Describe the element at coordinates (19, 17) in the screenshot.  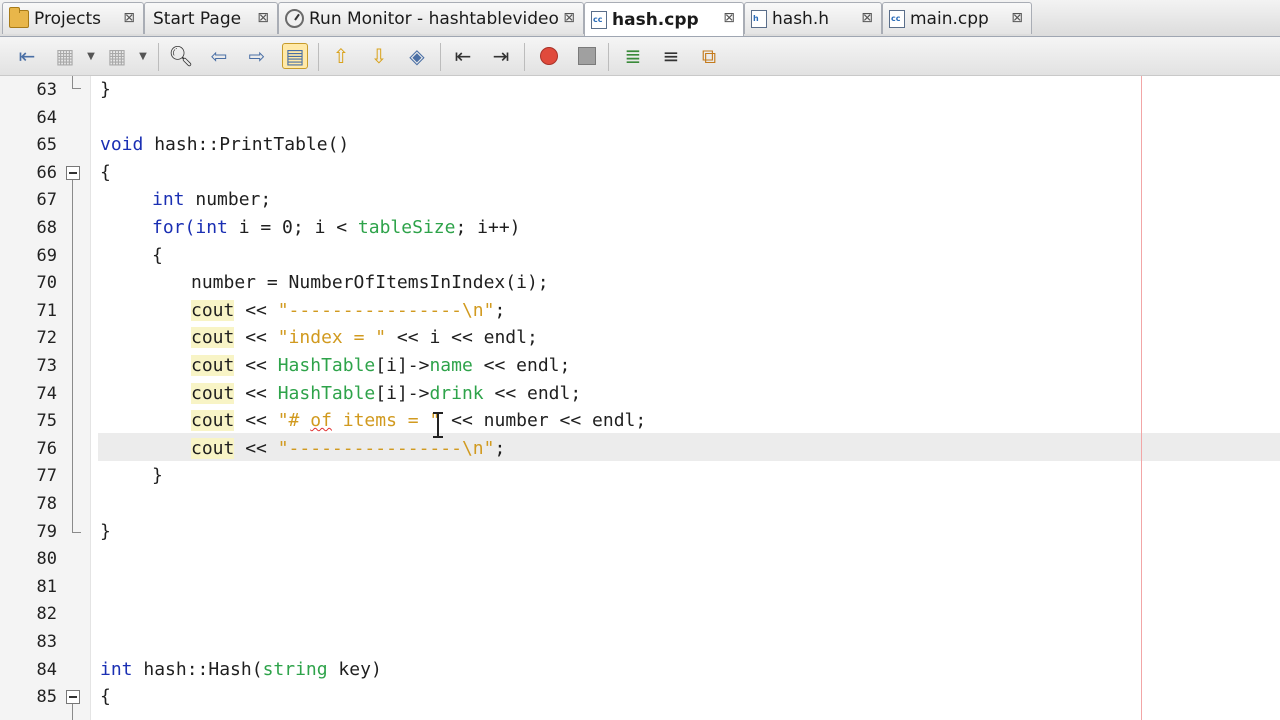
I see `projects-folder-icon` at that location.